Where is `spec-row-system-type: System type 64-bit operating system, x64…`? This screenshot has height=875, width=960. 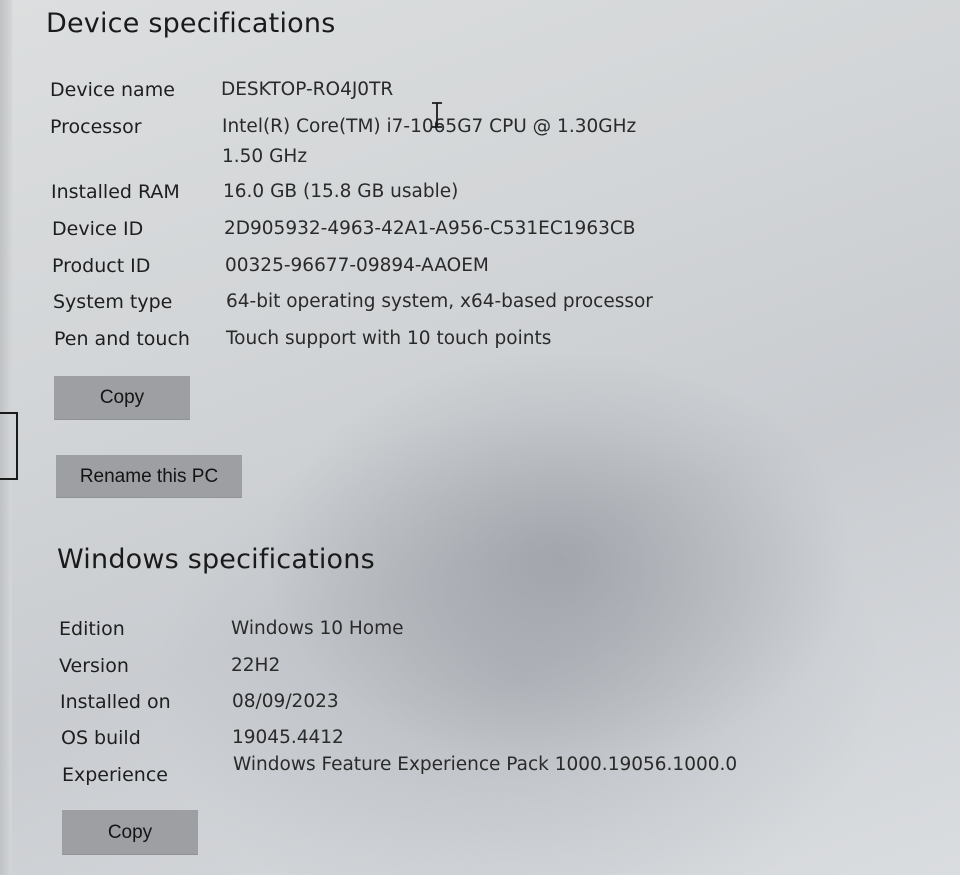 spec-row-system-type: System type 64-bit operating system, x64… is located at coordinates (413, 301).